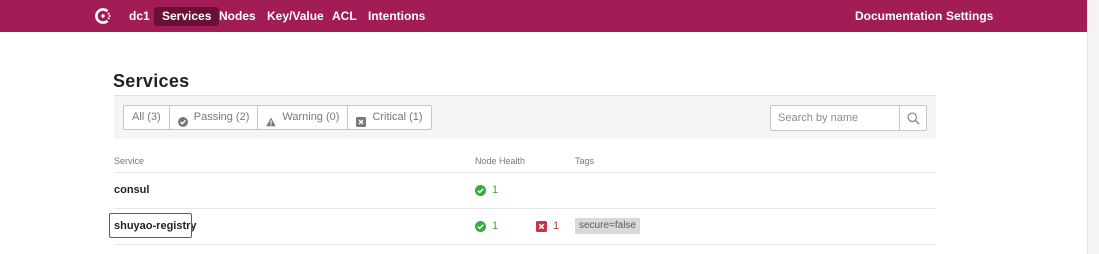 The width and height of the screenshot is (1099, 254). Describe the element at coordinates (237, 16) in the screenshot. I see `nav-nodes: Nodes` at that location.